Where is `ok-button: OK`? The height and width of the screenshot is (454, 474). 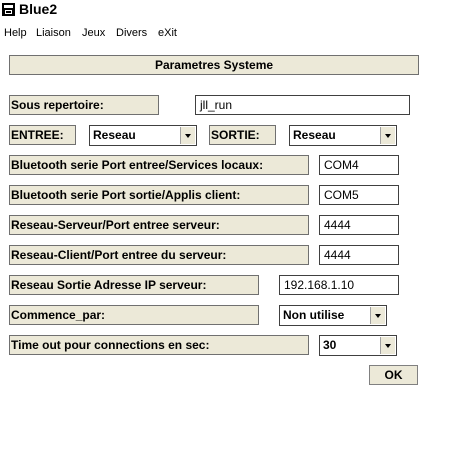 ok-button: OK is located at coordinates (393, 375).